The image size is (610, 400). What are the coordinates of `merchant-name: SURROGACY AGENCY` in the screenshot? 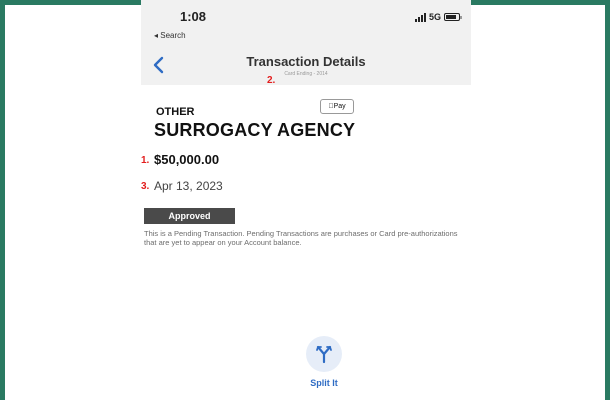 It's located at (255, 130).